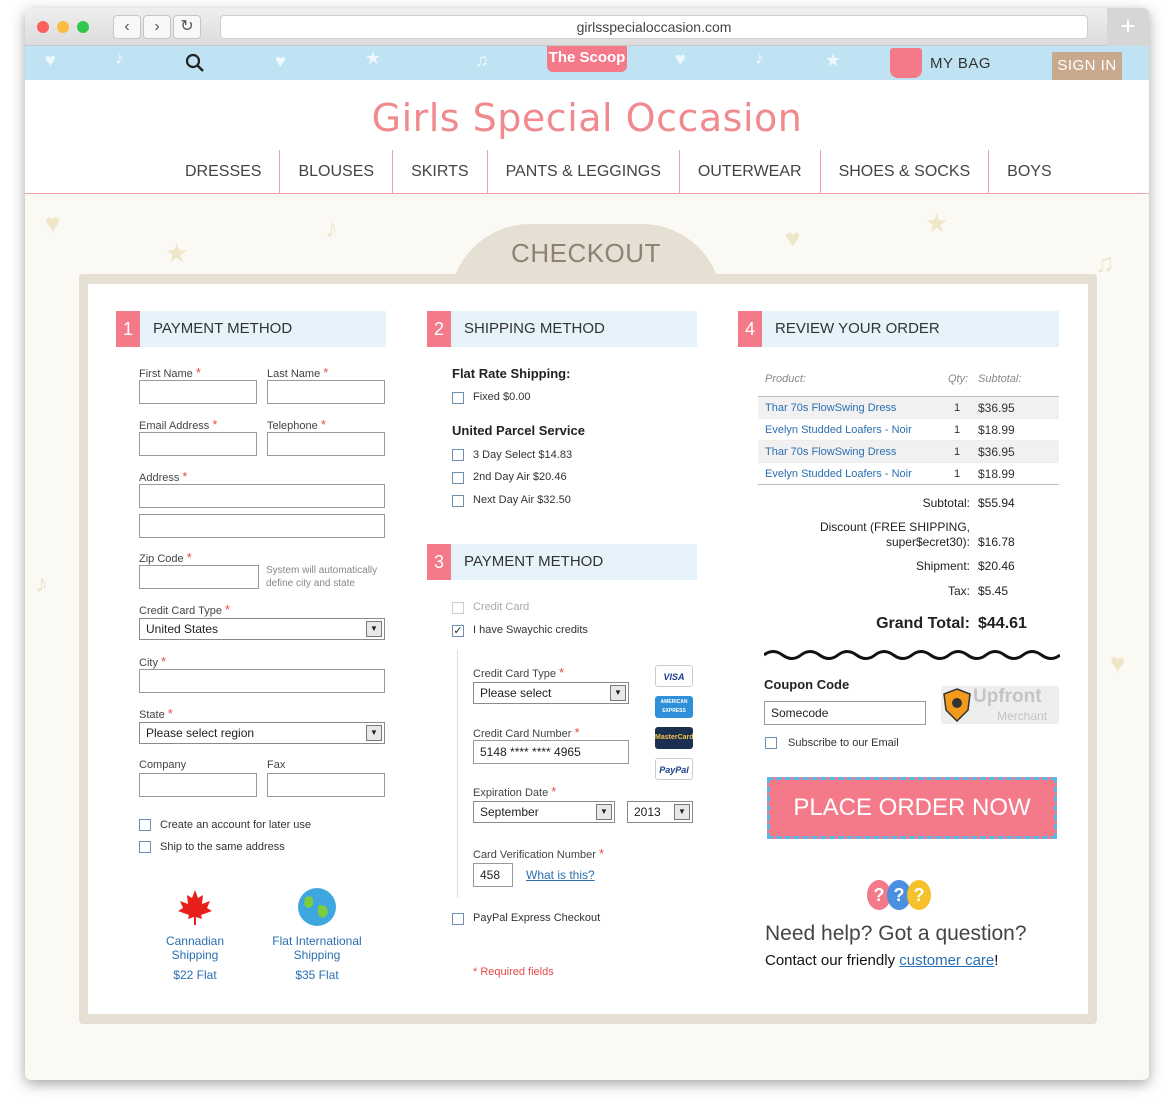  What do you see at coordinates (458, 398) in the screenshot?
I see `fixed-shipping-checkbox` at bounding box center [458, 398].